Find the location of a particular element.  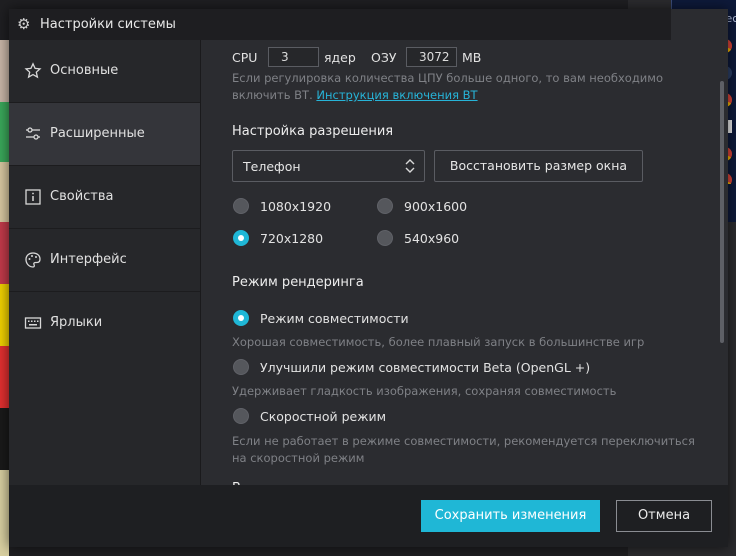

resolution-option-label: 900x1600 is located at coordinates (436, 206).